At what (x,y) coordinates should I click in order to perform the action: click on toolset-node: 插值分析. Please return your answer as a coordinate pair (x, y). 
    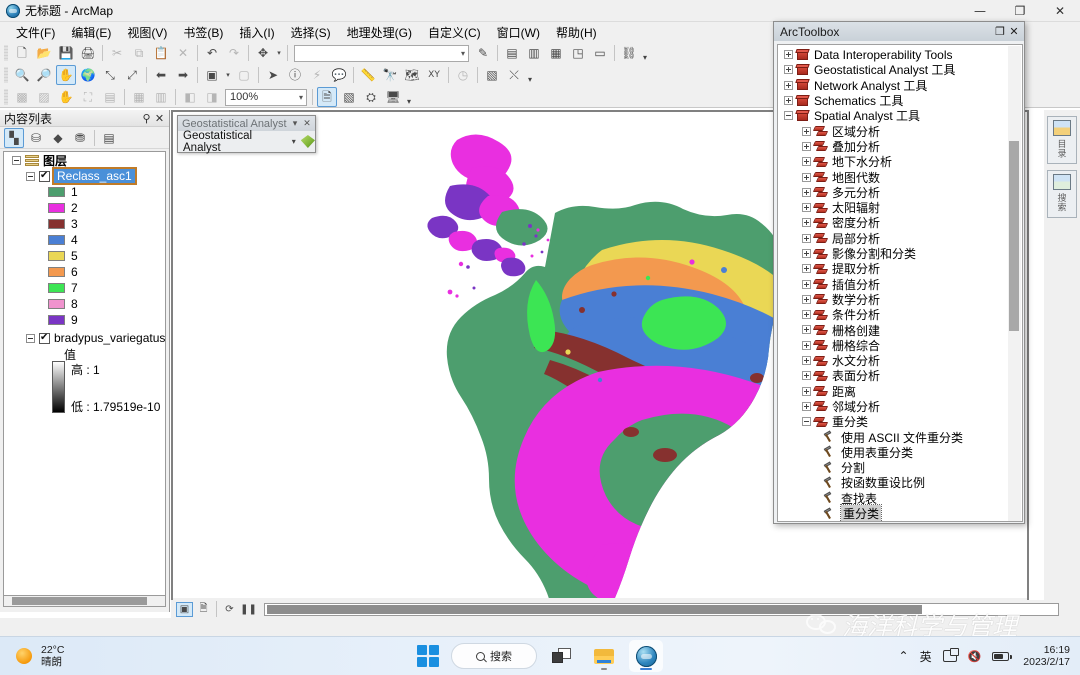
    Looking at the image, I should click on (894, 284).